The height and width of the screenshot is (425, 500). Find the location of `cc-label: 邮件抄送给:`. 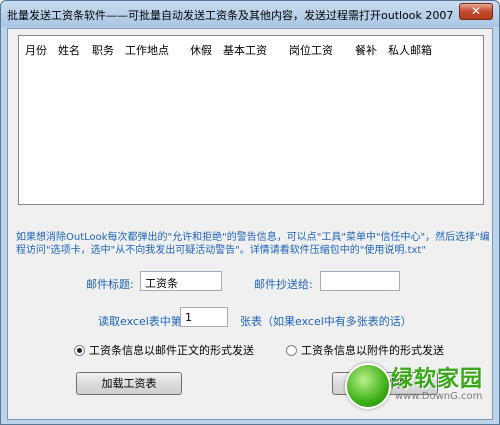

cc-label: 邮件抄送给: is located at coordinates (283, 284).